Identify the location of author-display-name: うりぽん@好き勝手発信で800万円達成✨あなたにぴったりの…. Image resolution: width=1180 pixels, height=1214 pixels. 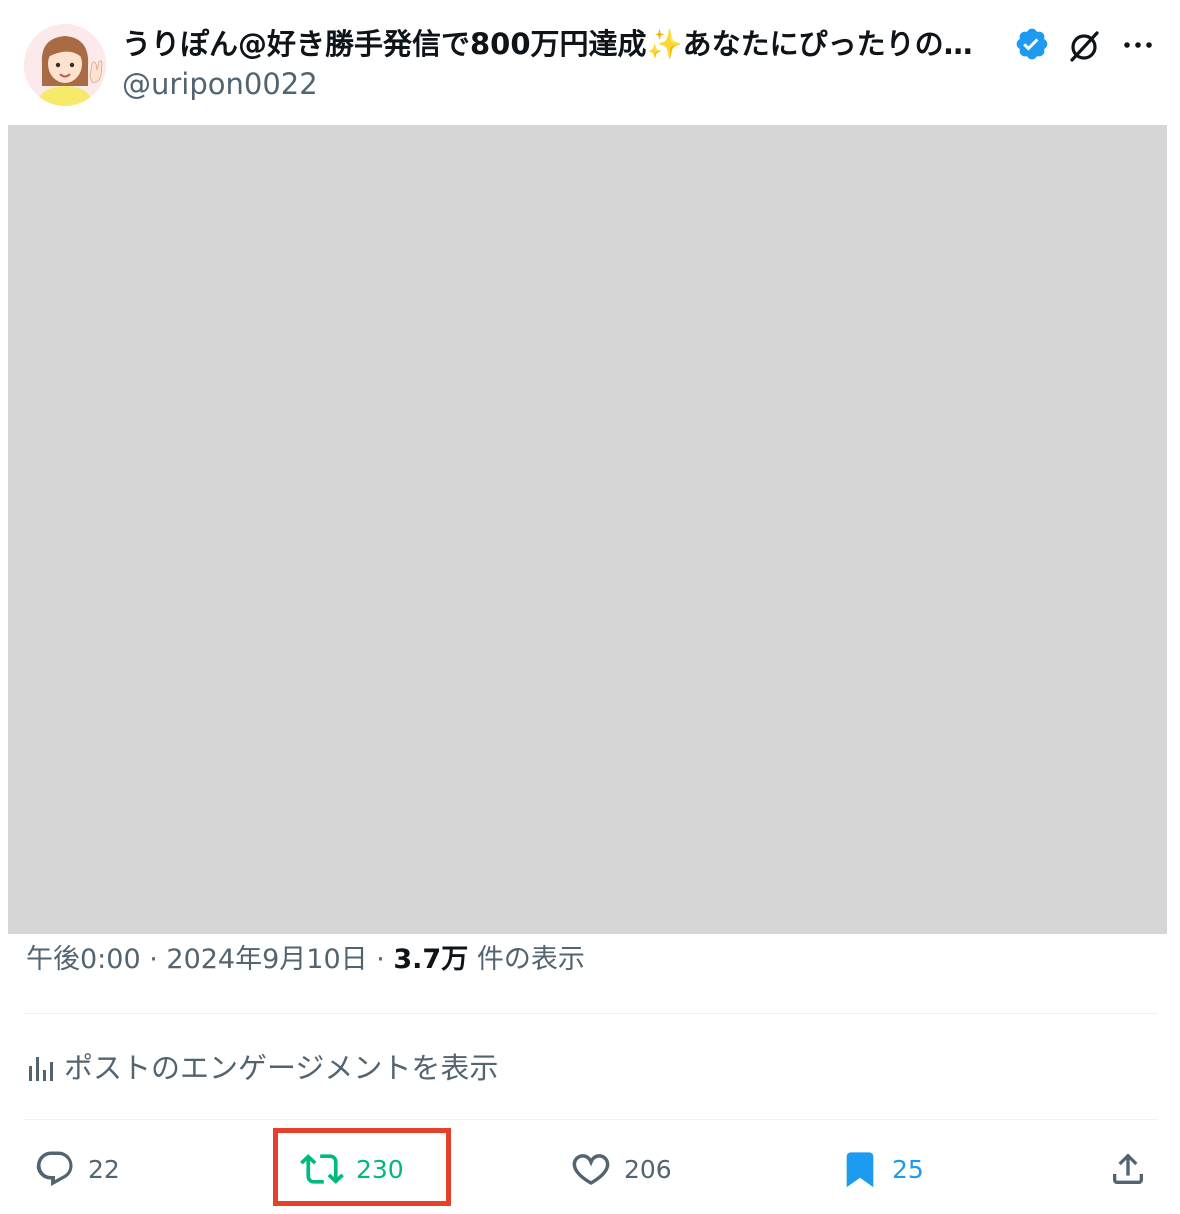
(562, 44).